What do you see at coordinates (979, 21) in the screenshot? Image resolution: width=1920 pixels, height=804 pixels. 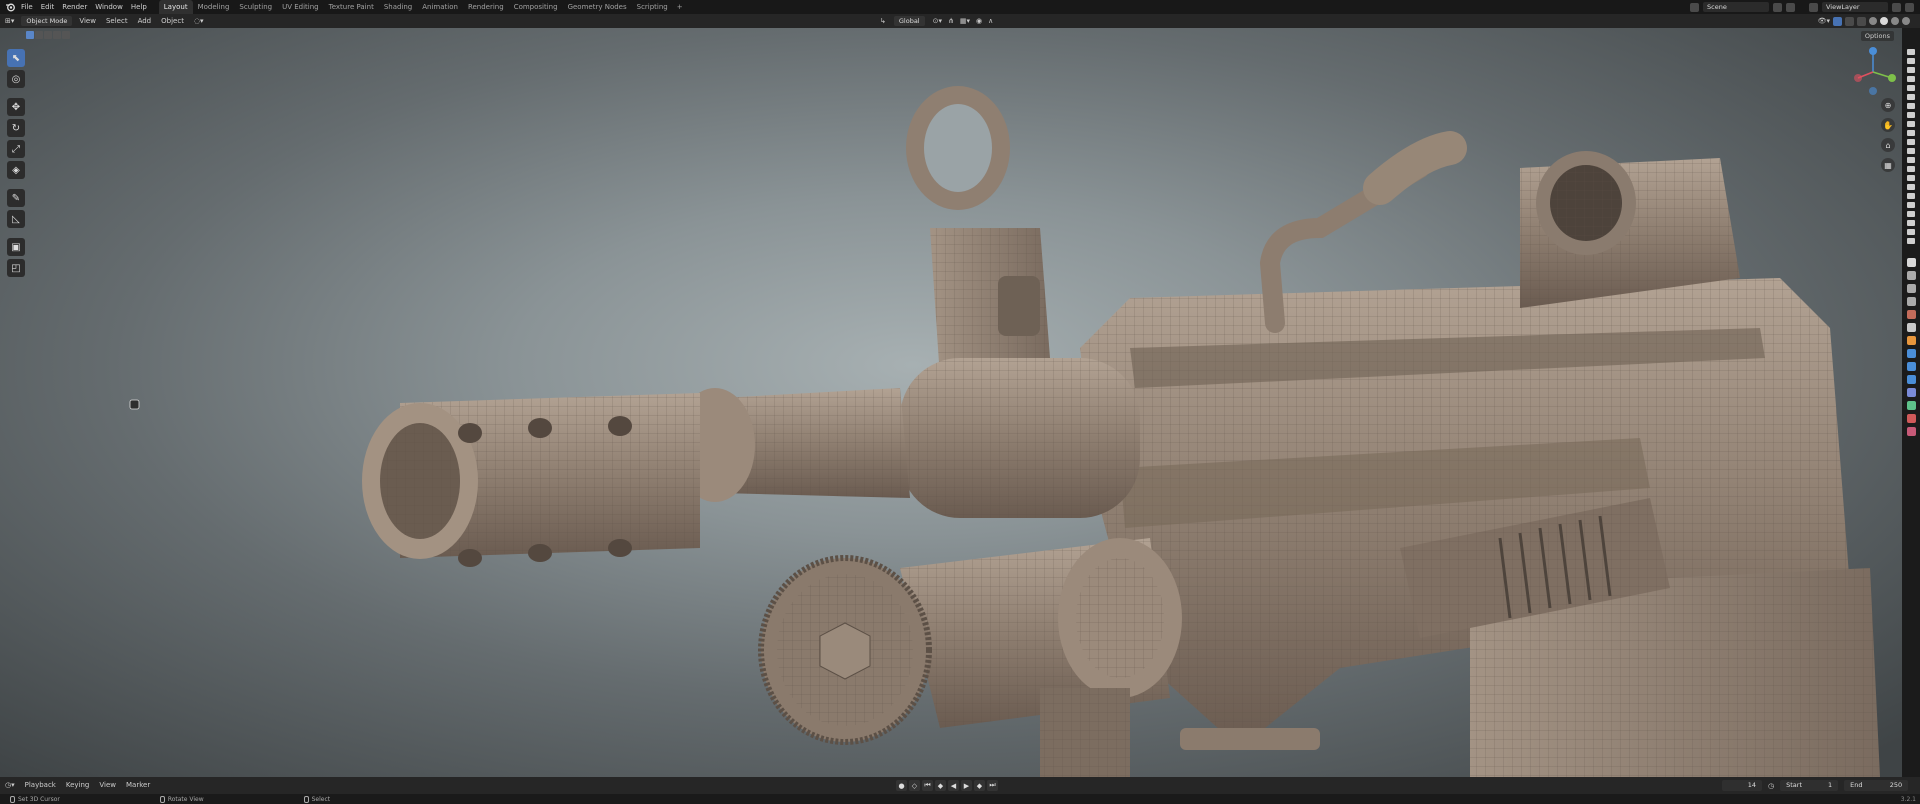 I see `proportional-edit-icon: ◉` at bounding box center [979, 21].